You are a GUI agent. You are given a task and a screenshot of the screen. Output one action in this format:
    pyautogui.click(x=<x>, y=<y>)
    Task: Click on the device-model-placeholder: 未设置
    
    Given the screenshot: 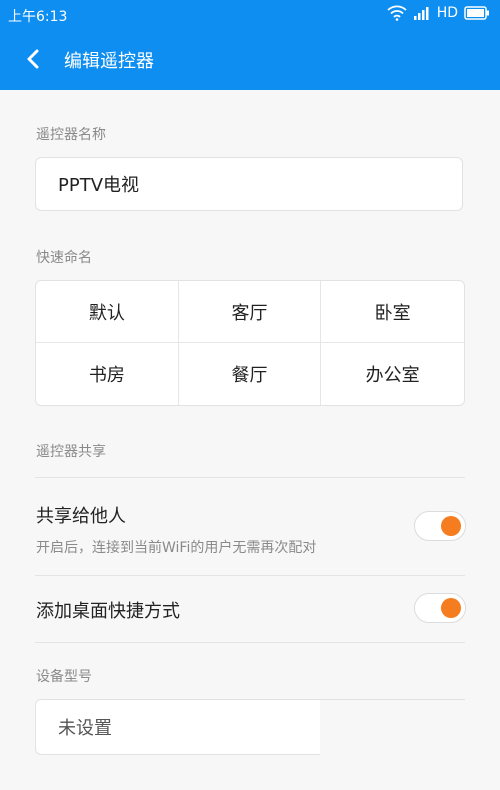 What is the action you would take?
    pyautogui.click(x=85, y=728)
    